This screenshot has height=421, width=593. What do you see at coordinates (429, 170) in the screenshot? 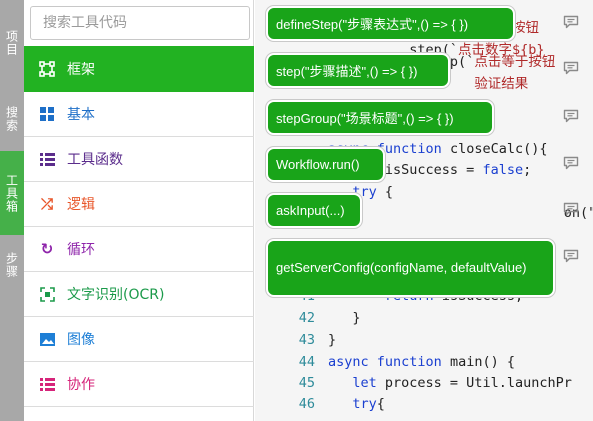
I see `code-token: isSuccess =` at bounding box center [429, 170].